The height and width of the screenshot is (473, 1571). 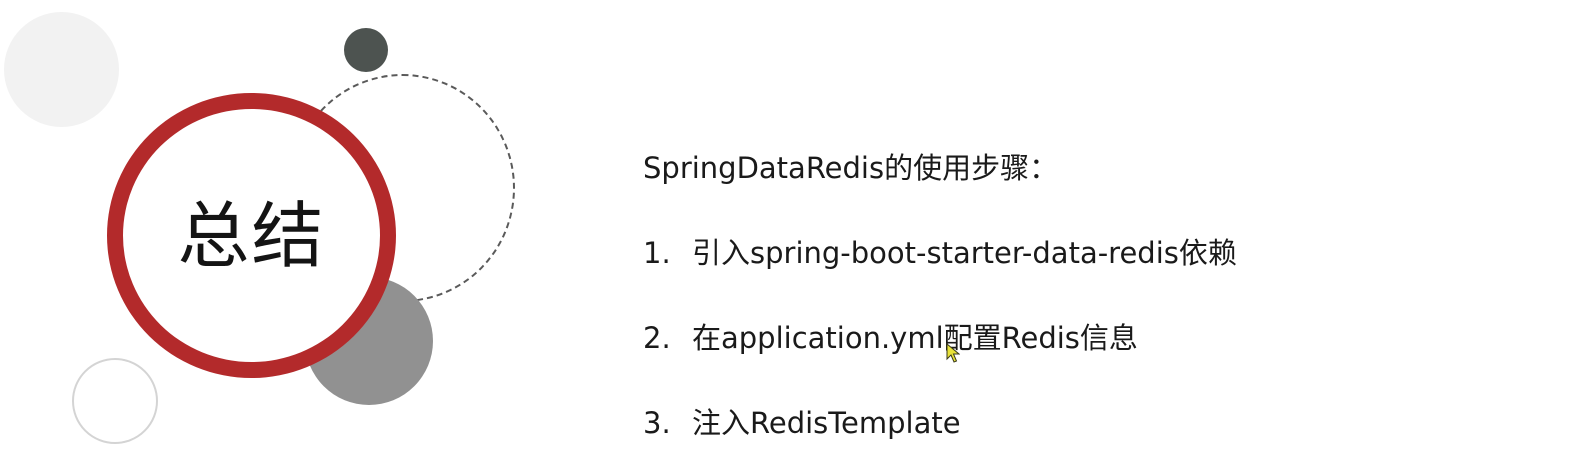 I want to click on step-item: 1. 引入spring-boot-starter-data-redis依赖, so click(x=1093, y=253).